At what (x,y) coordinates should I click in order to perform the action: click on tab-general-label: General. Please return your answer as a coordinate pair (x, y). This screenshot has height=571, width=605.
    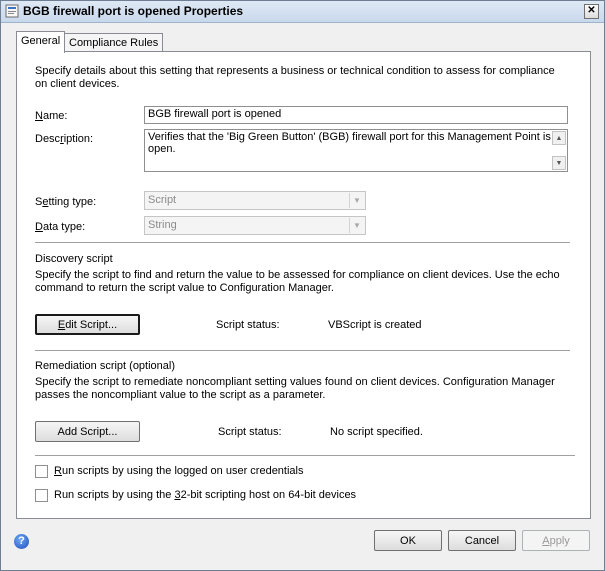
    Looking at the image, I should click on (41, 41).